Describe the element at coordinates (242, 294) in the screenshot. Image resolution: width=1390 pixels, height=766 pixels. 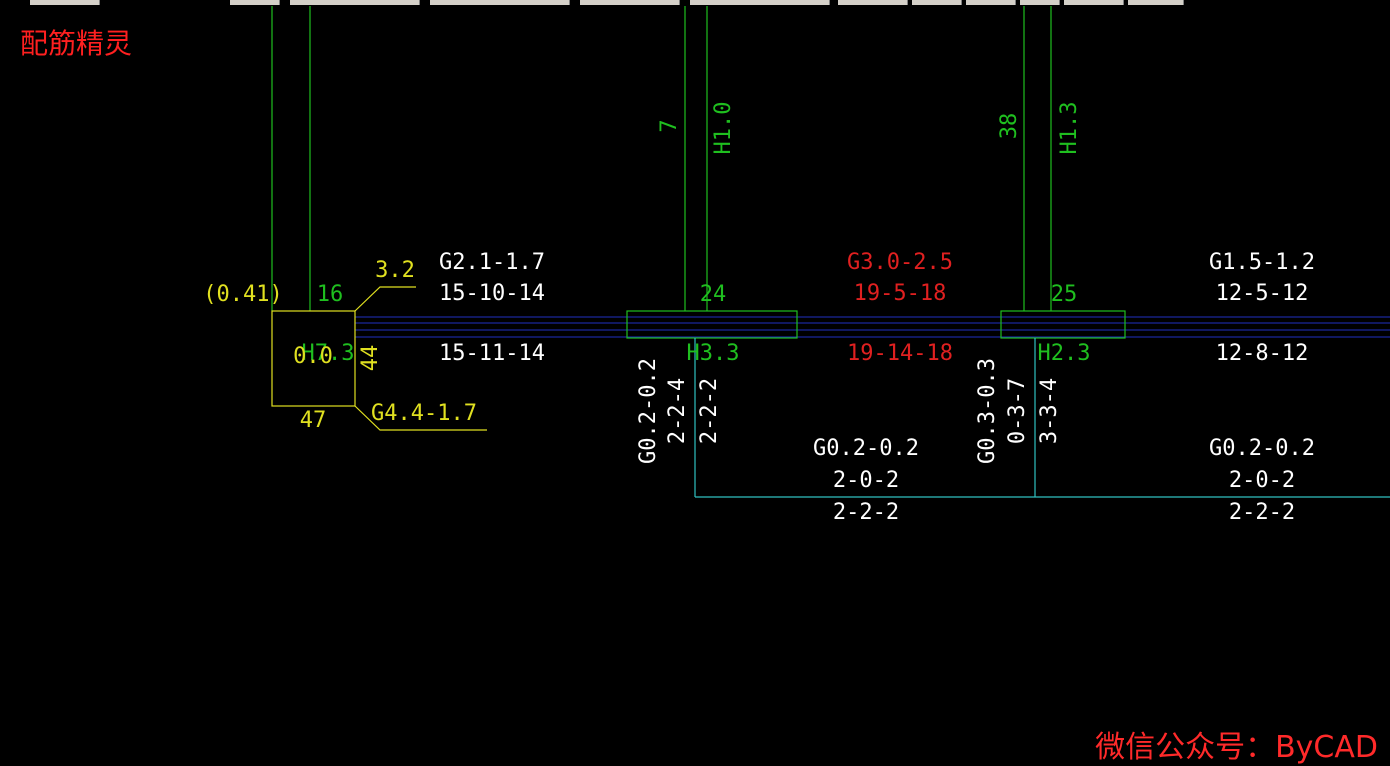
I see `joint0-axial: (0.41)` at that location.